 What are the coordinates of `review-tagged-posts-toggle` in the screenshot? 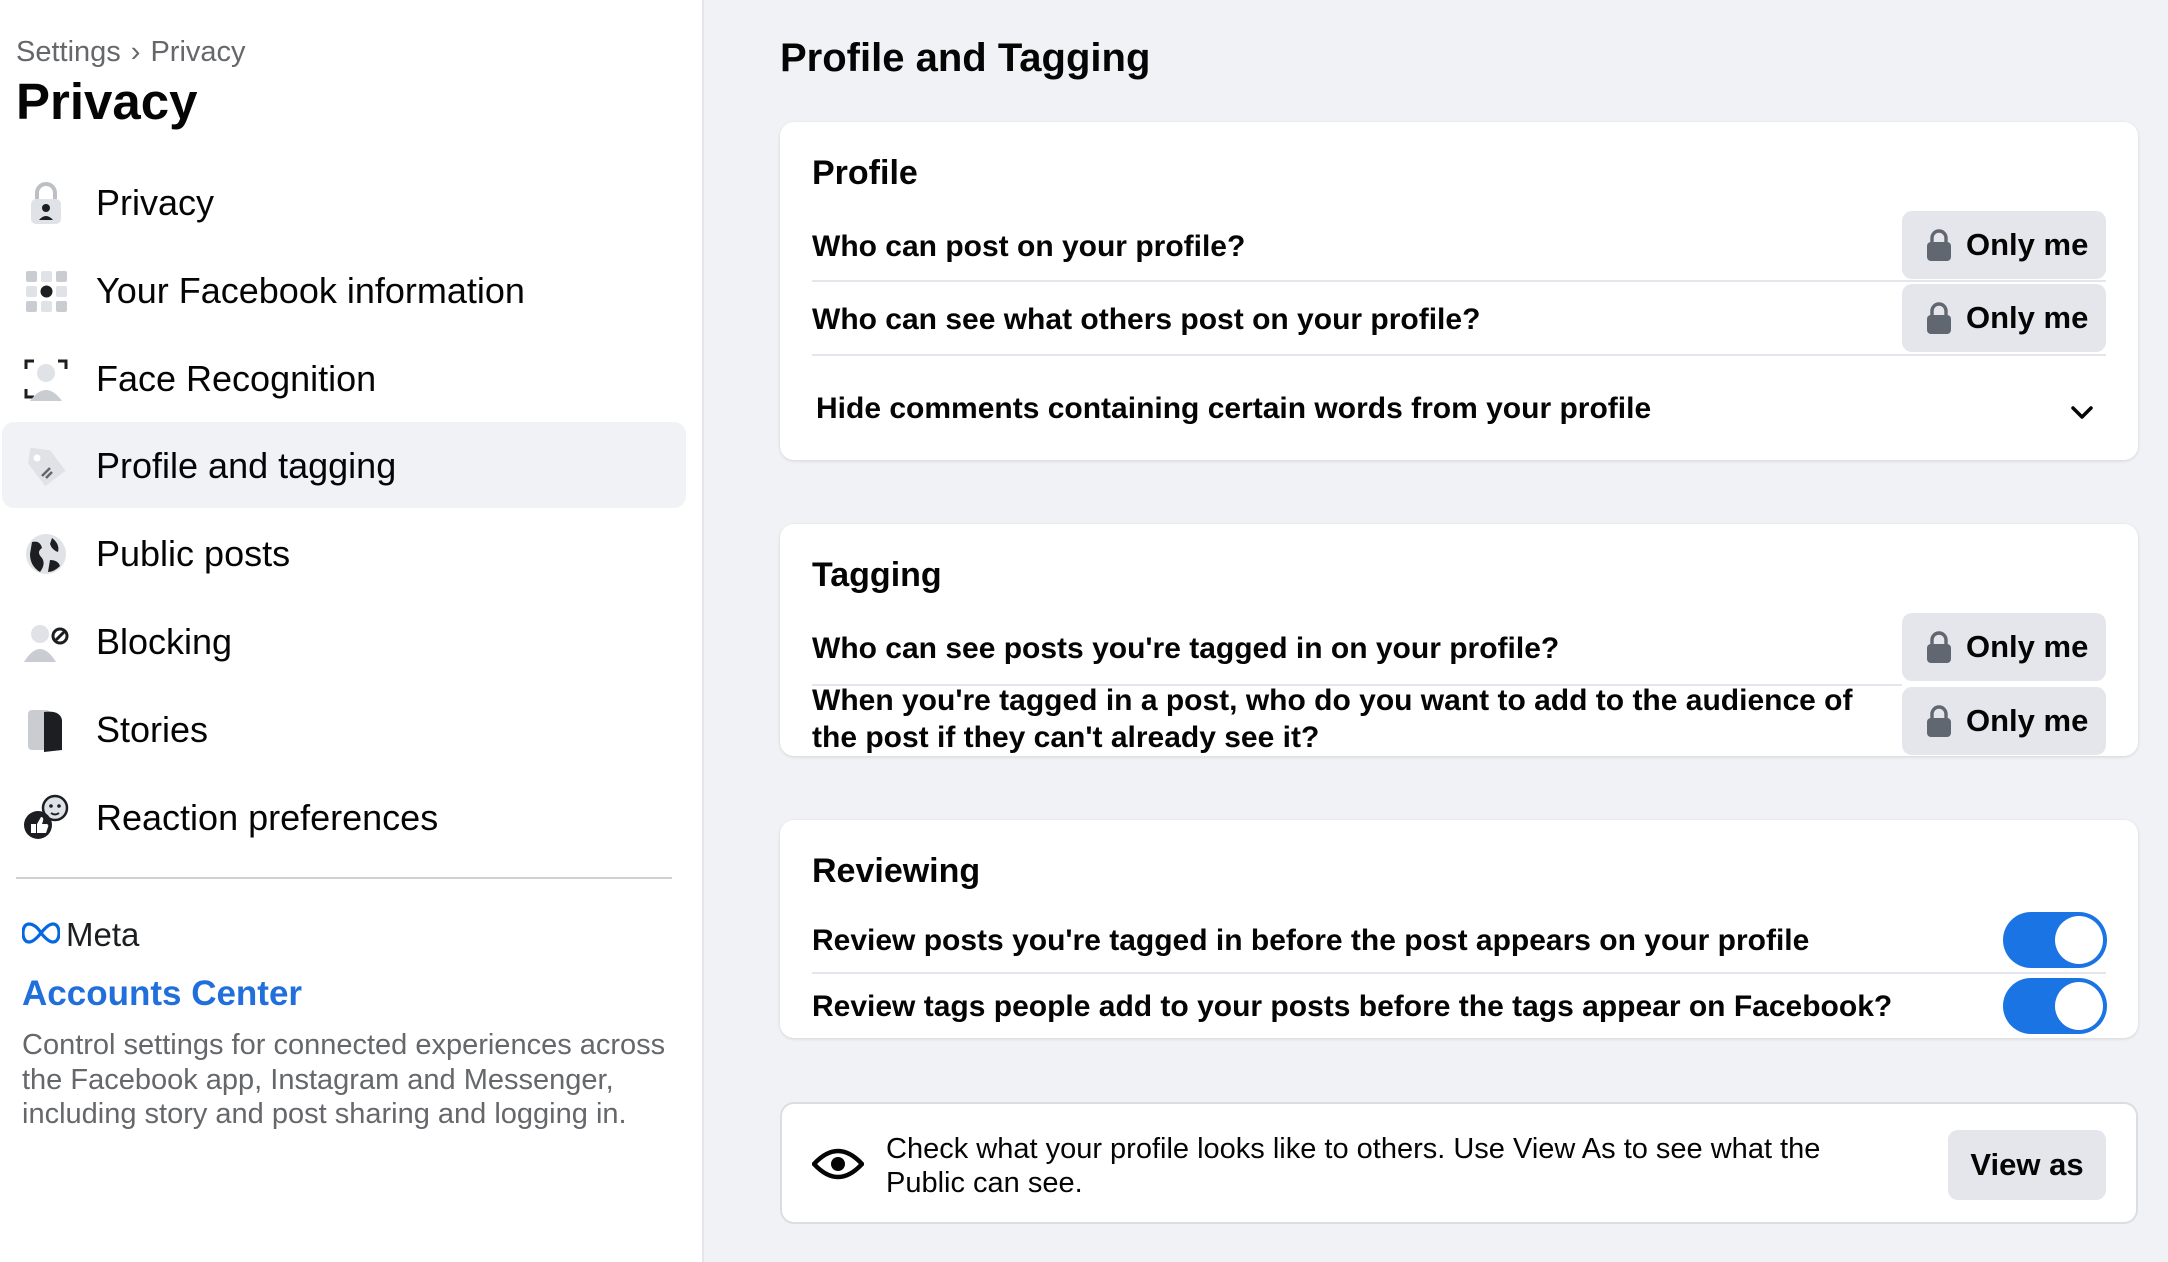 It's located at (2055, 940).